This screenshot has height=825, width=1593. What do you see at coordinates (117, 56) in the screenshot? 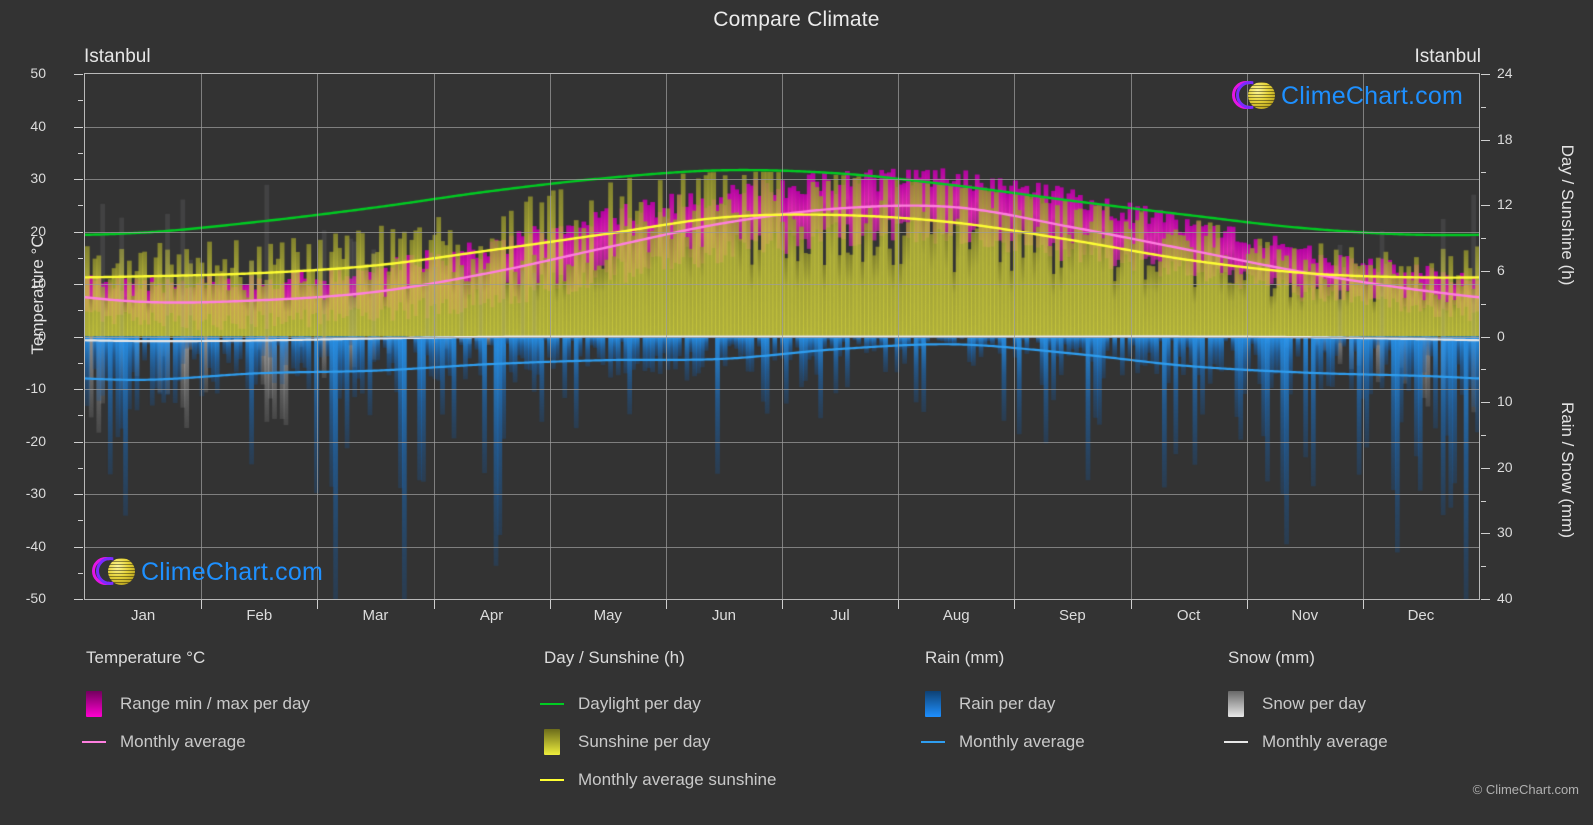
I see `city-label-left: Istanbul` at bounding box center [117, 56].